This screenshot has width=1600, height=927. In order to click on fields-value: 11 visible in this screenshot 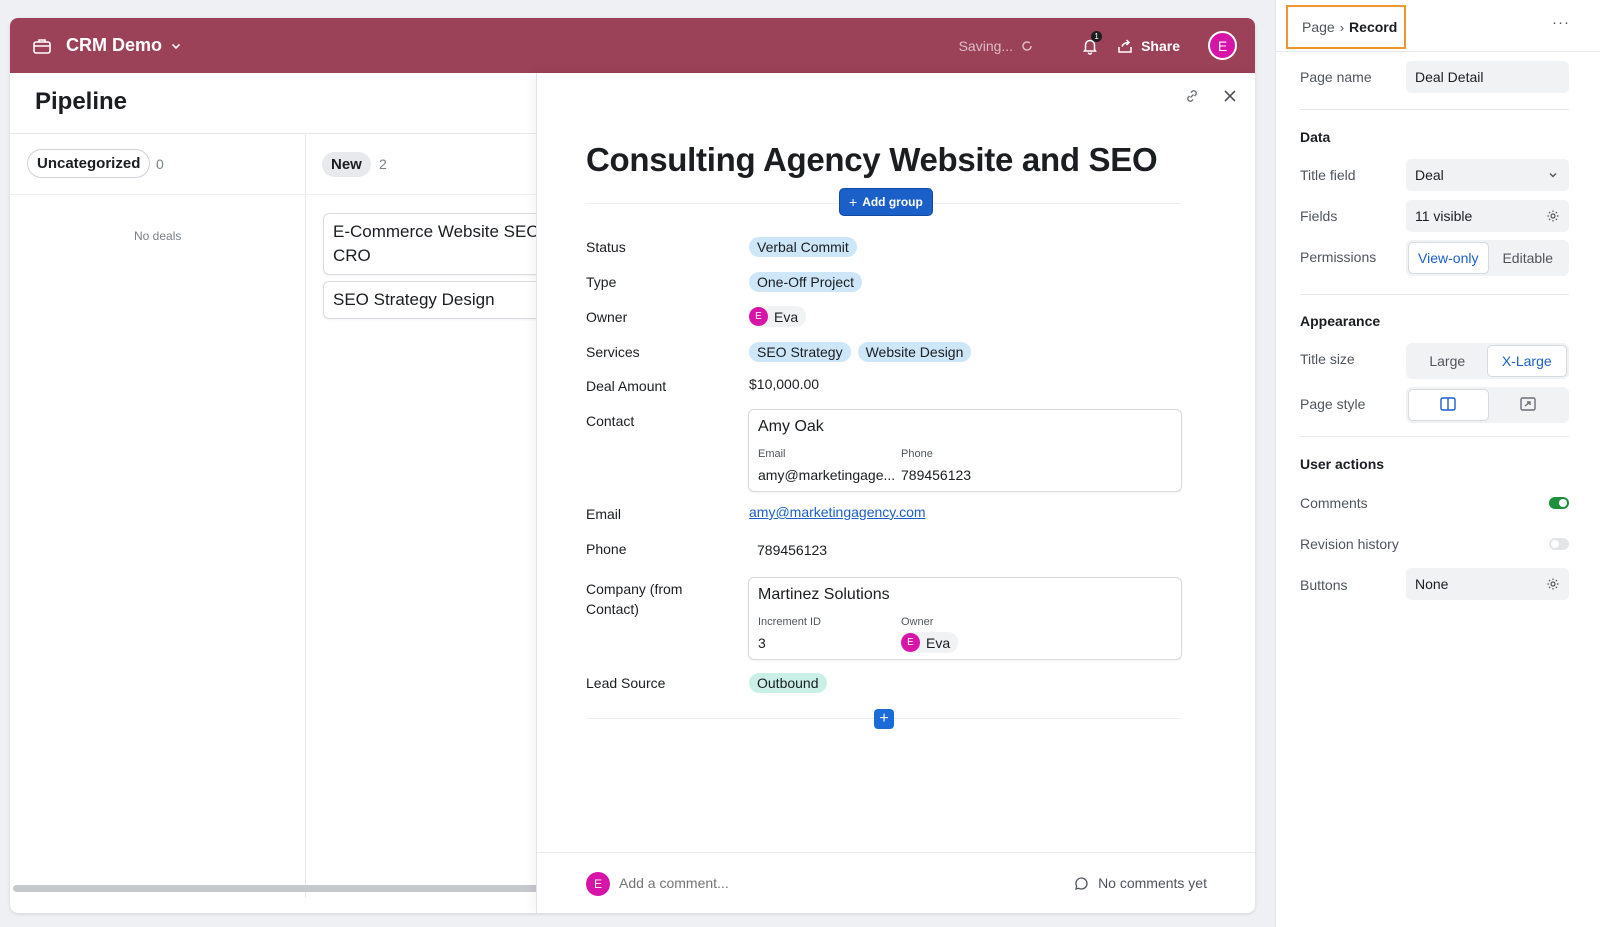, I will do `click(1444, 216)`.